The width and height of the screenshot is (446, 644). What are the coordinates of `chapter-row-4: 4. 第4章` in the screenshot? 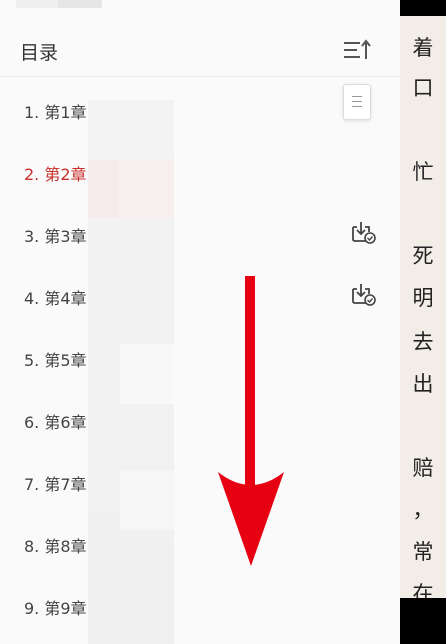 It's located at (200, 294).